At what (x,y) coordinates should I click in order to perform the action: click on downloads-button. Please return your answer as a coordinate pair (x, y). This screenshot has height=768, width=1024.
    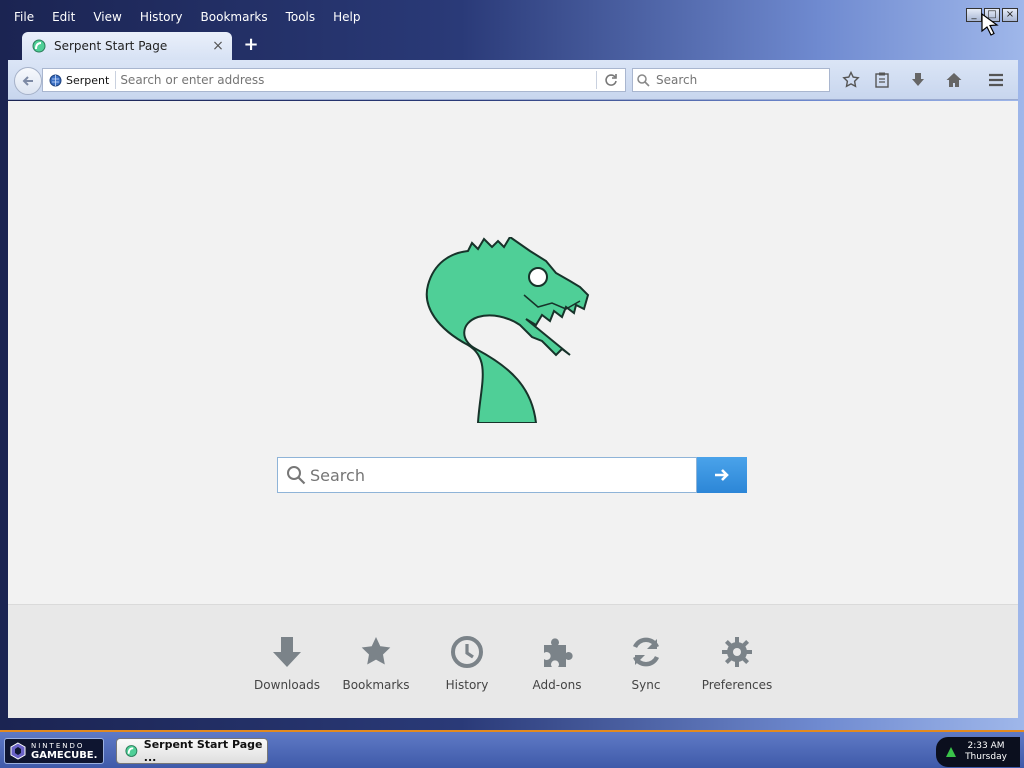
    Looking at the image, I should click on (918, 80).